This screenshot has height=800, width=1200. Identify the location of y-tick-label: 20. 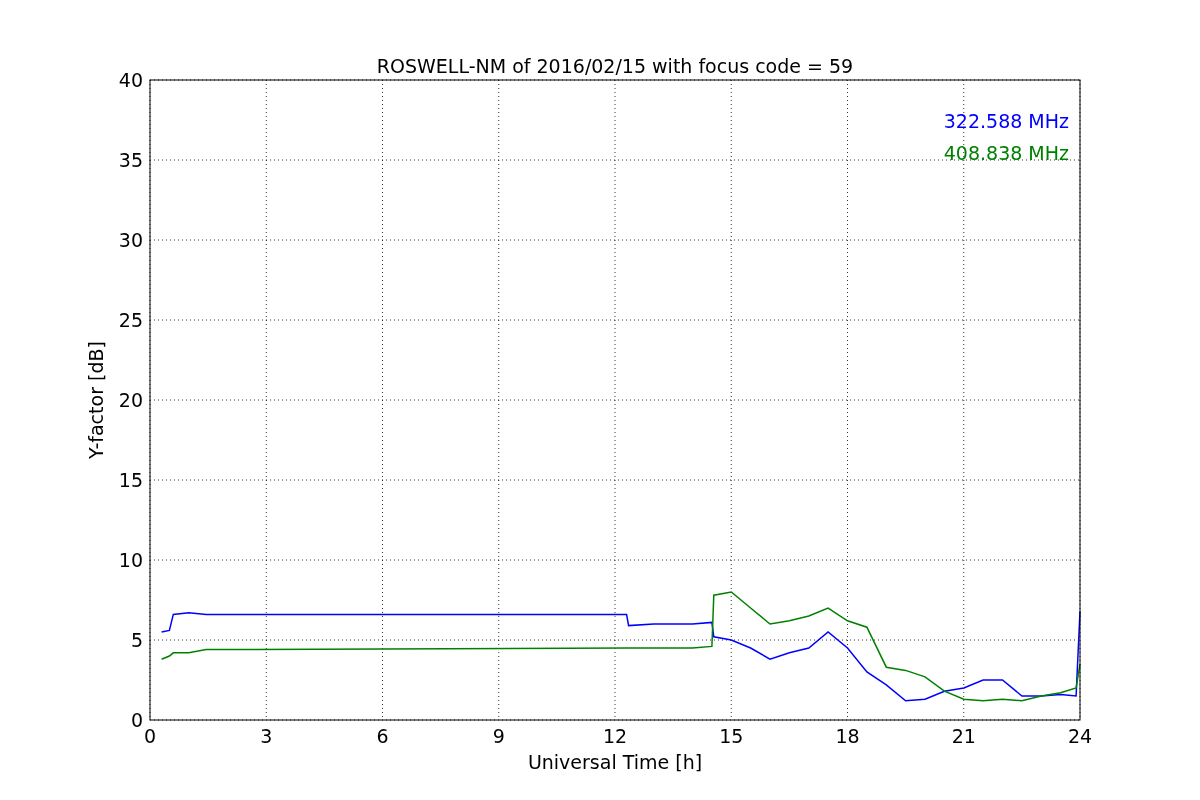
(130, 400).